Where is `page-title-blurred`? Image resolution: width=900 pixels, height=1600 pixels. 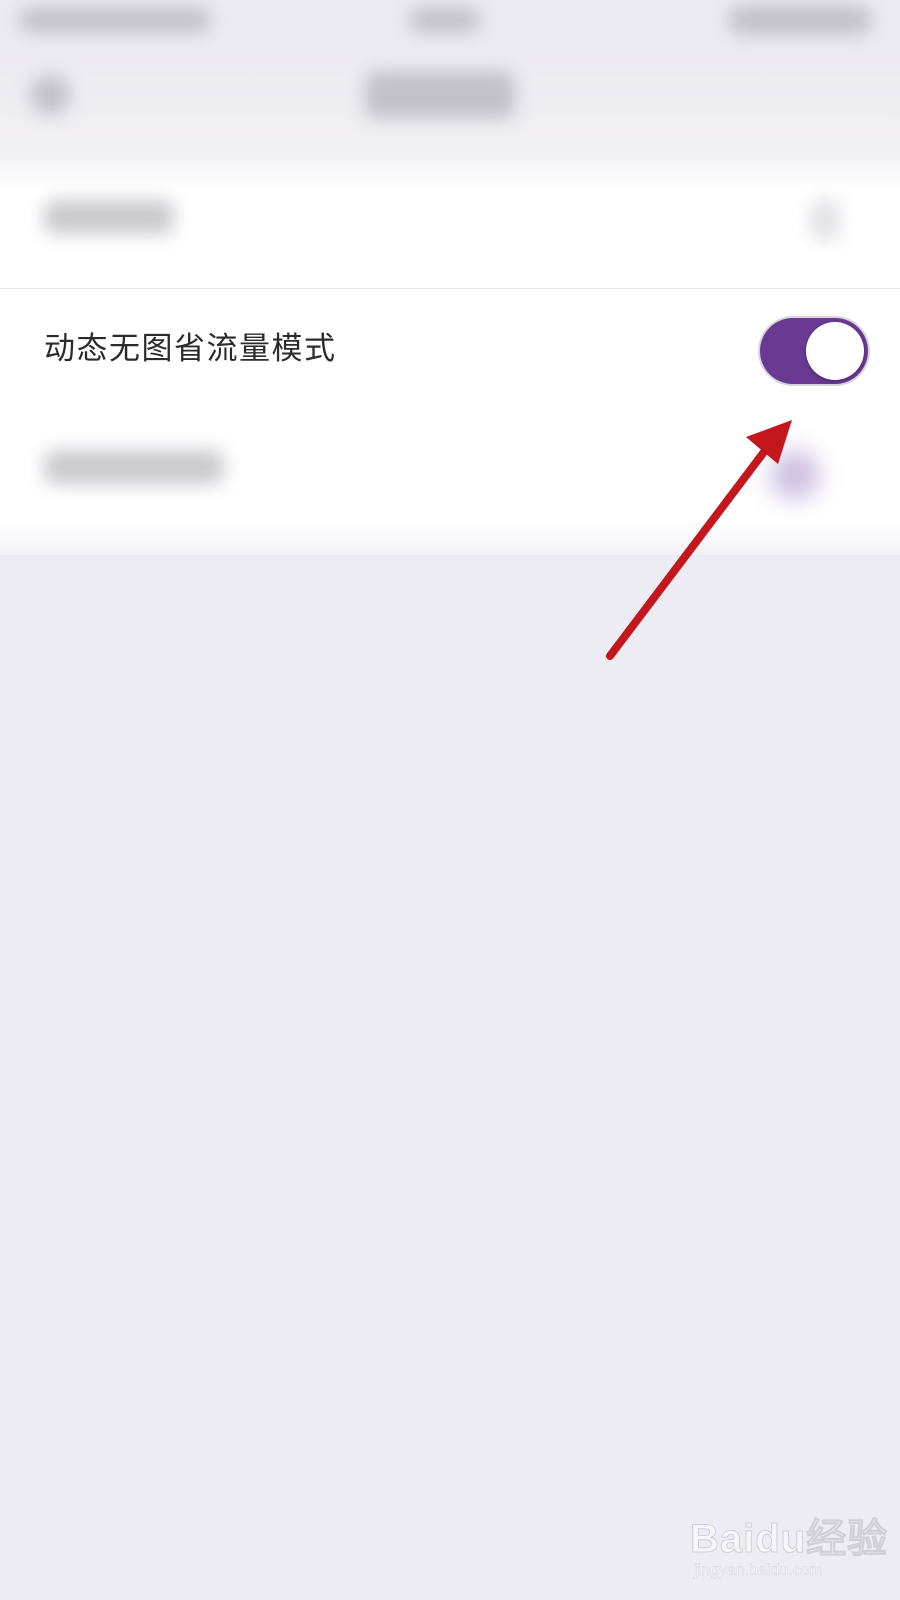 page-title-blurred is located at coordinates (440, 95).